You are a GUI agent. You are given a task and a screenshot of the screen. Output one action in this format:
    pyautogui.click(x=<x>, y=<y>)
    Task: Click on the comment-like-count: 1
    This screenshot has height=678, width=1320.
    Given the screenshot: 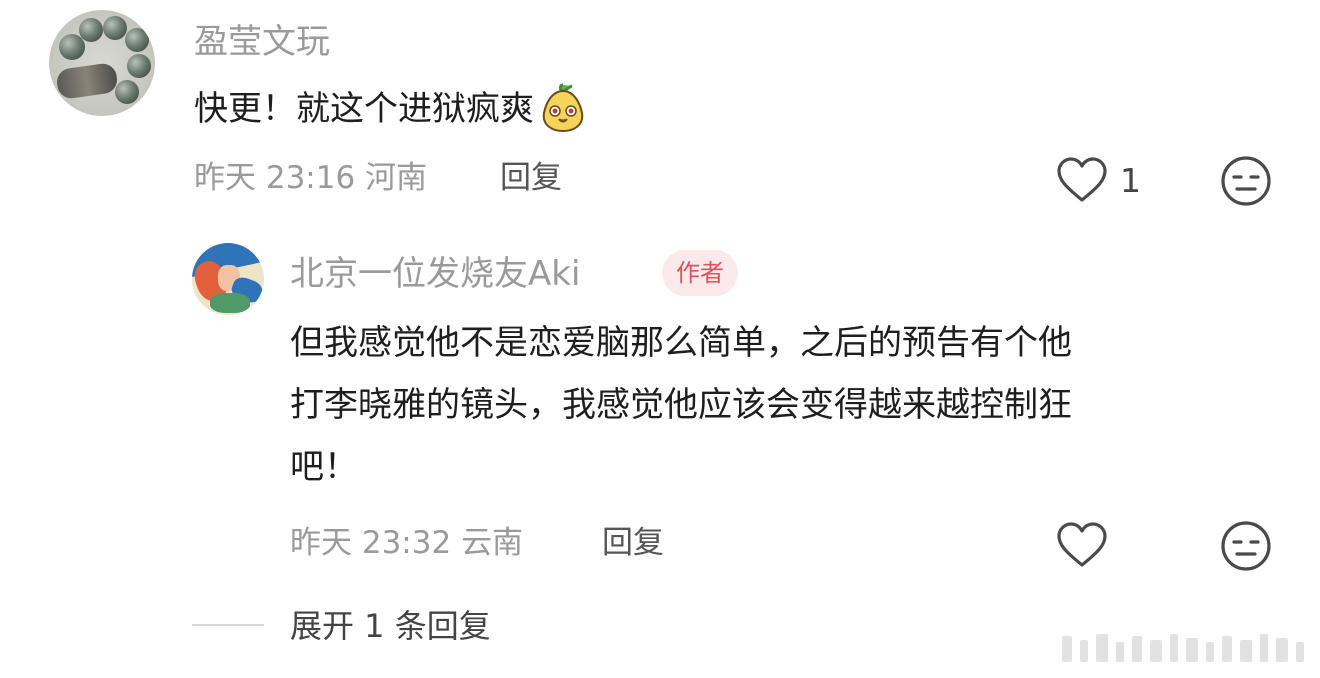 What is the action you would take?
    pyautogui.click(x=1130, y=180)
    